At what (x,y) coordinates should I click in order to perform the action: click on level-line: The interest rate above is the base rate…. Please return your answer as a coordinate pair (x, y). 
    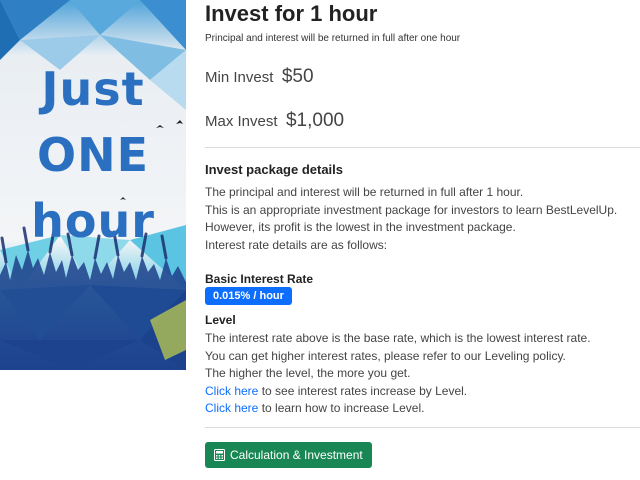
    Looking at the image, I should click on (398, 338).